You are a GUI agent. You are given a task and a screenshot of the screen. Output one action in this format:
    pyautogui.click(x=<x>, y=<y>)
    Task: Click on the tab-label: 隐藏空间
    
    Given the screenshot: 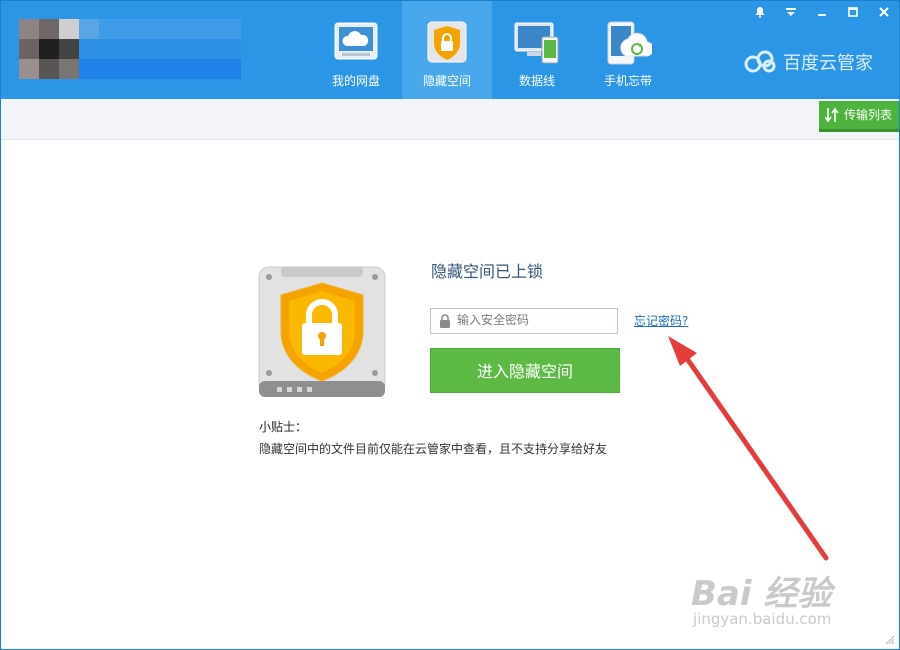 What is the action you would take?
    pyautogui.click(x=446, y=81)
    